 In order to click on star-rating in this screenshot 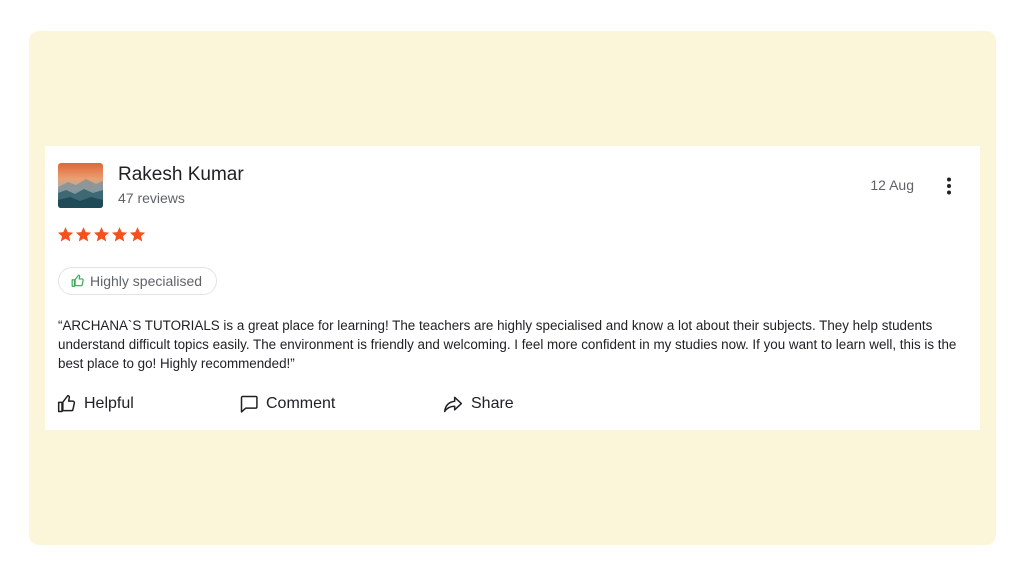, I will do `click(101, 234)`.